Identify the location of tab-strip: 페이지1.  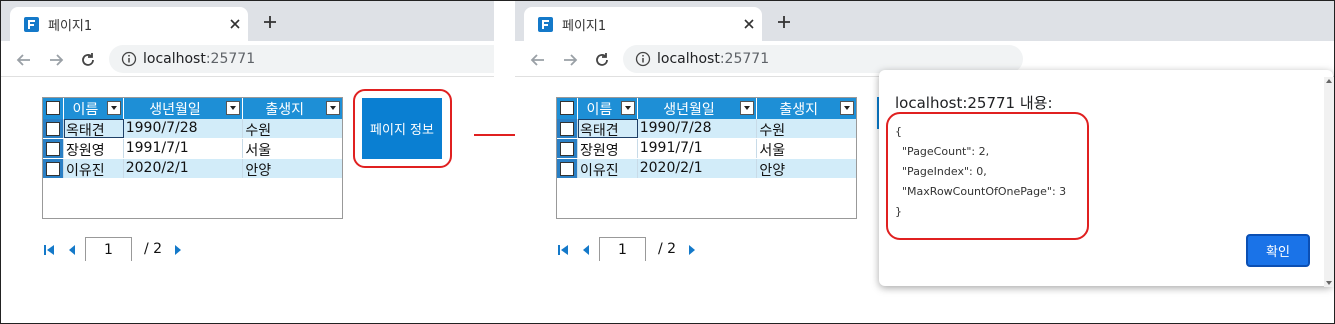
(924, 21).